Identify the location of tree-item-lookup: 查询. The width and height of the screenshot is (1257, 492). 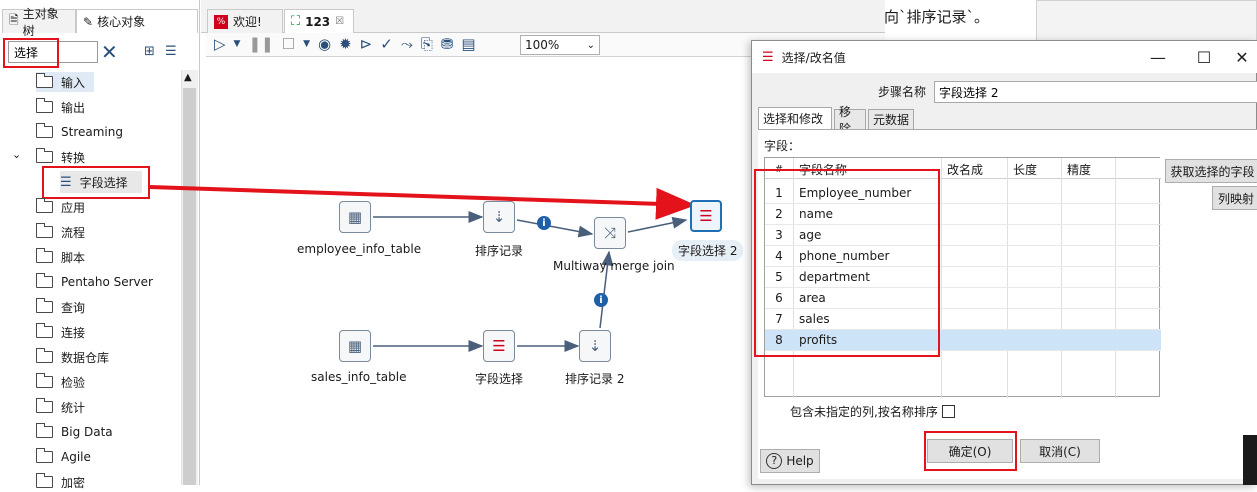
(60, 307).